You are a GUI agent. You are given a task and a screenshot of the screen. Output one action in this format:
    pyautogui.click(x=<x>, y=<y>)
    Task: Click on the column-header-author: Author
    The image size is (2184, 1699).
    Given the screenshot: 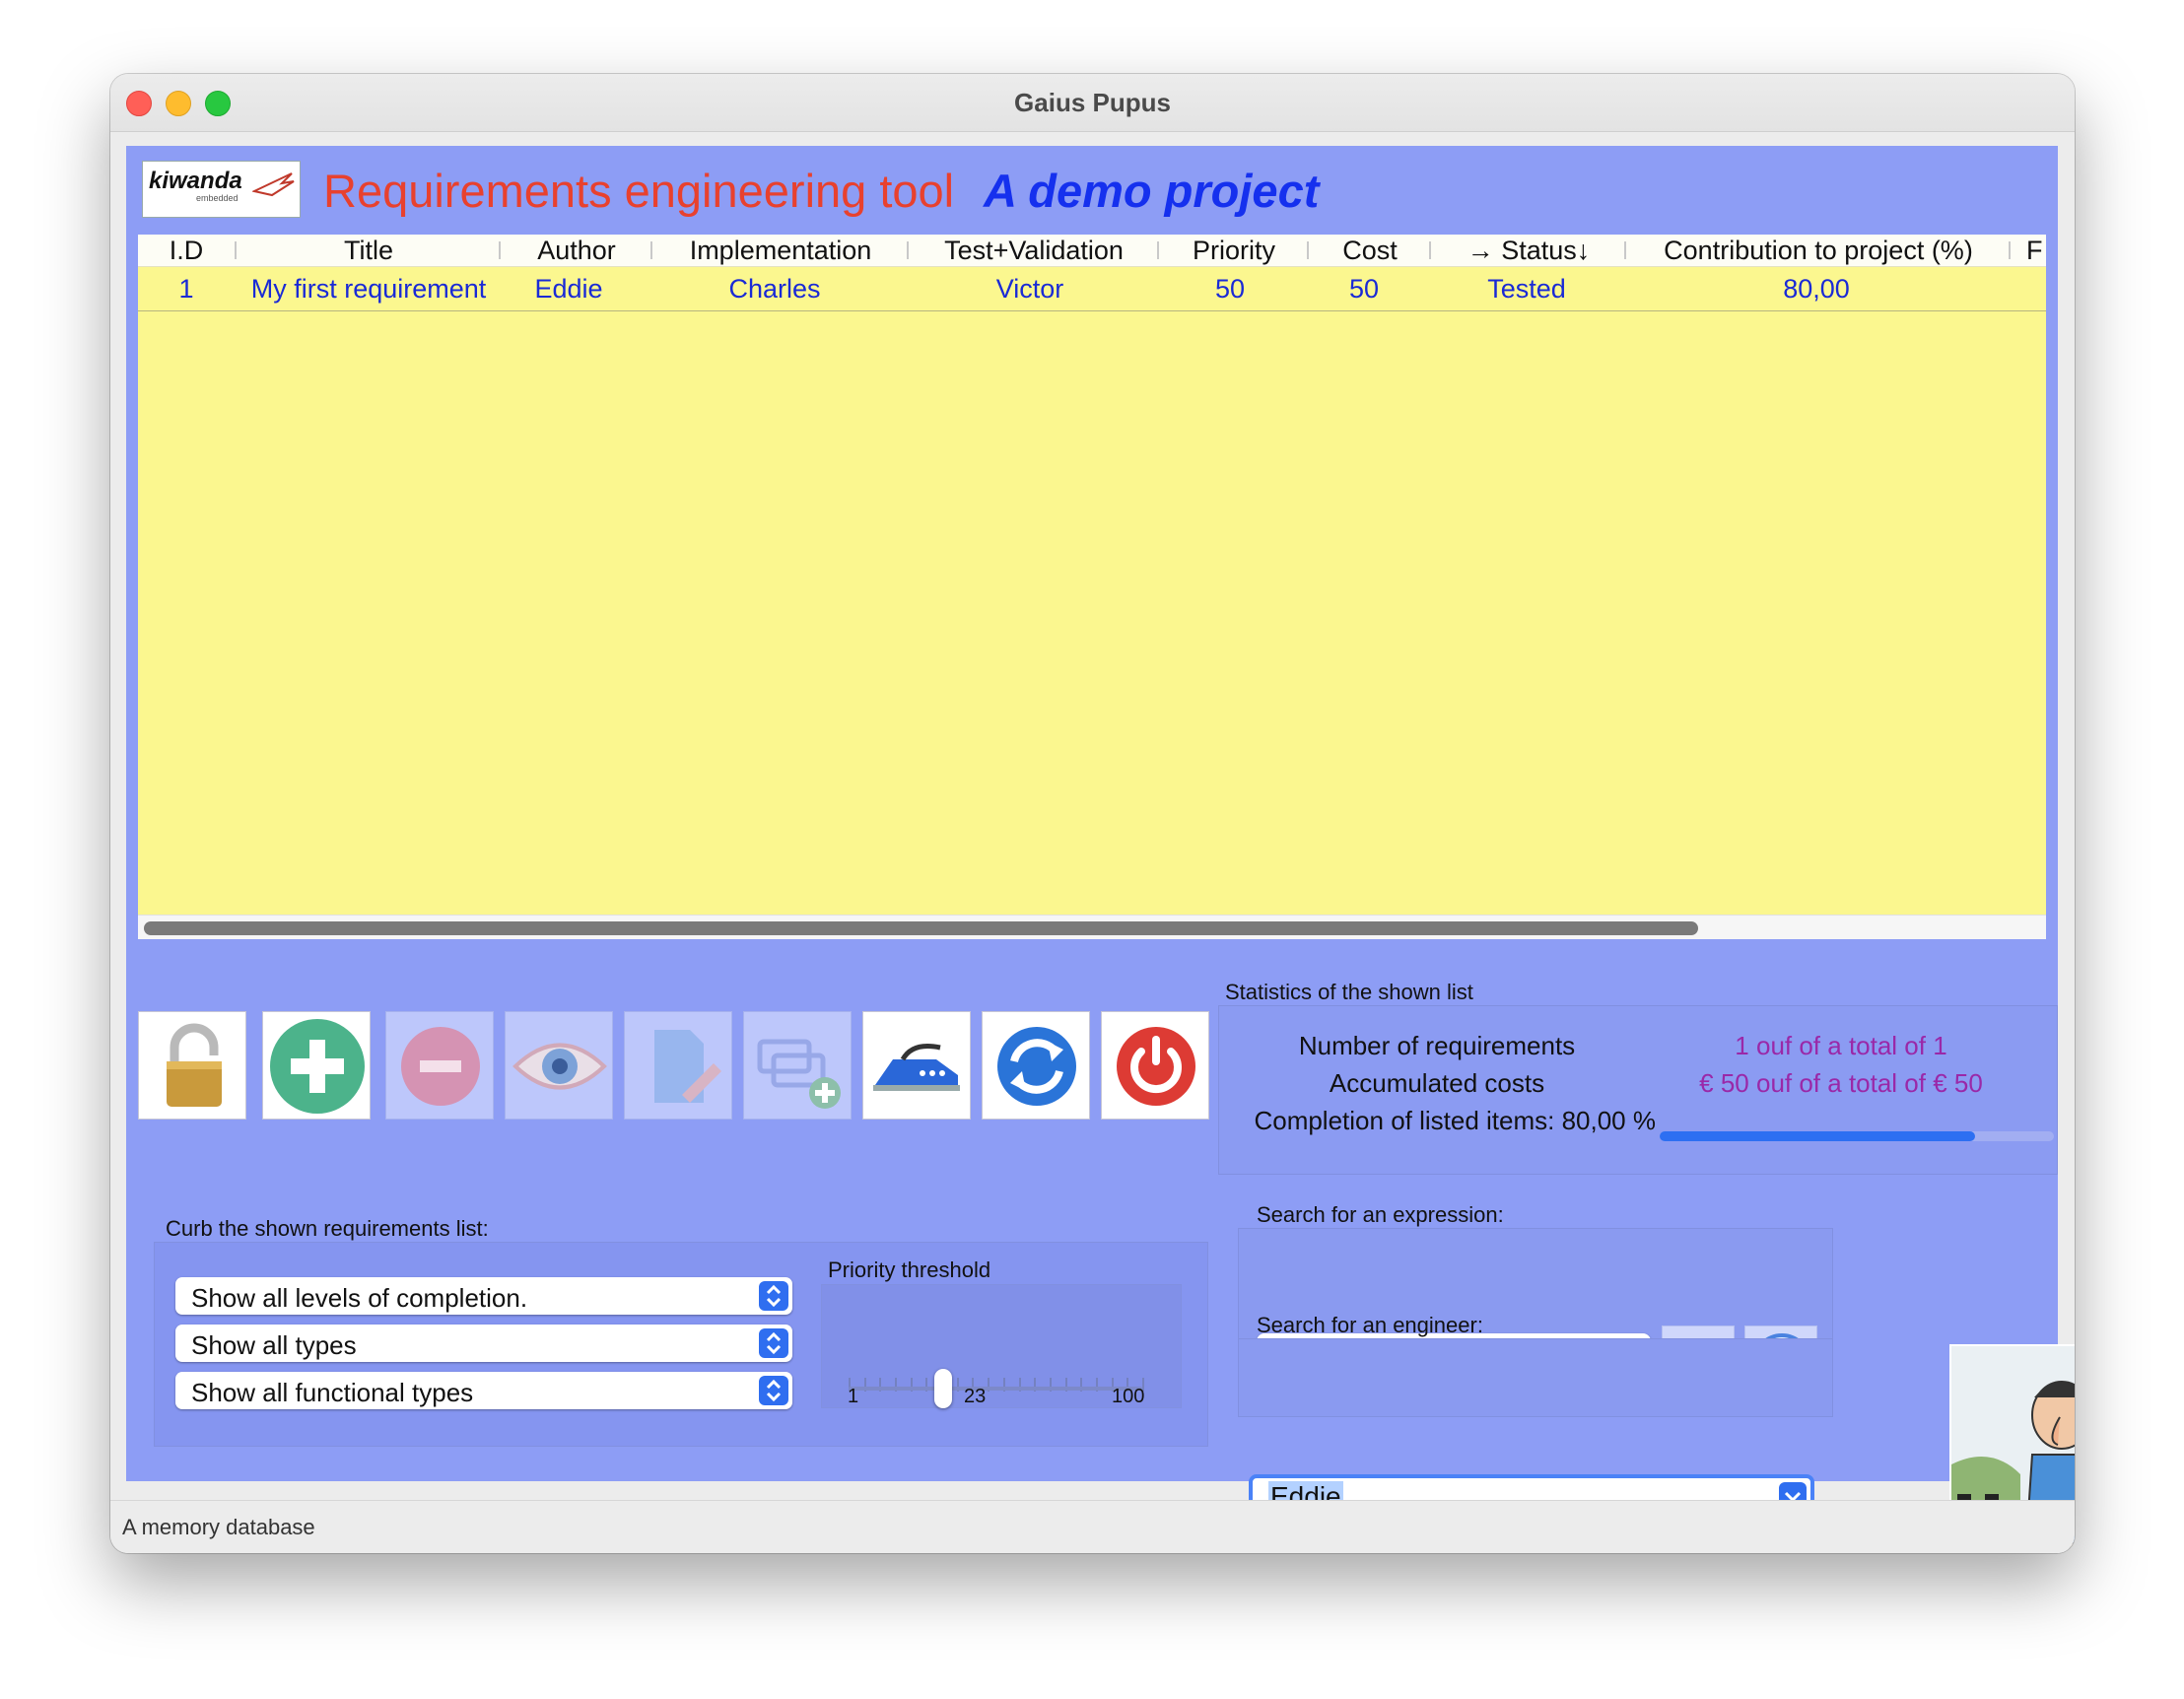 What is the action you would take?
    pyautogui.click(x=576, y=250)
    